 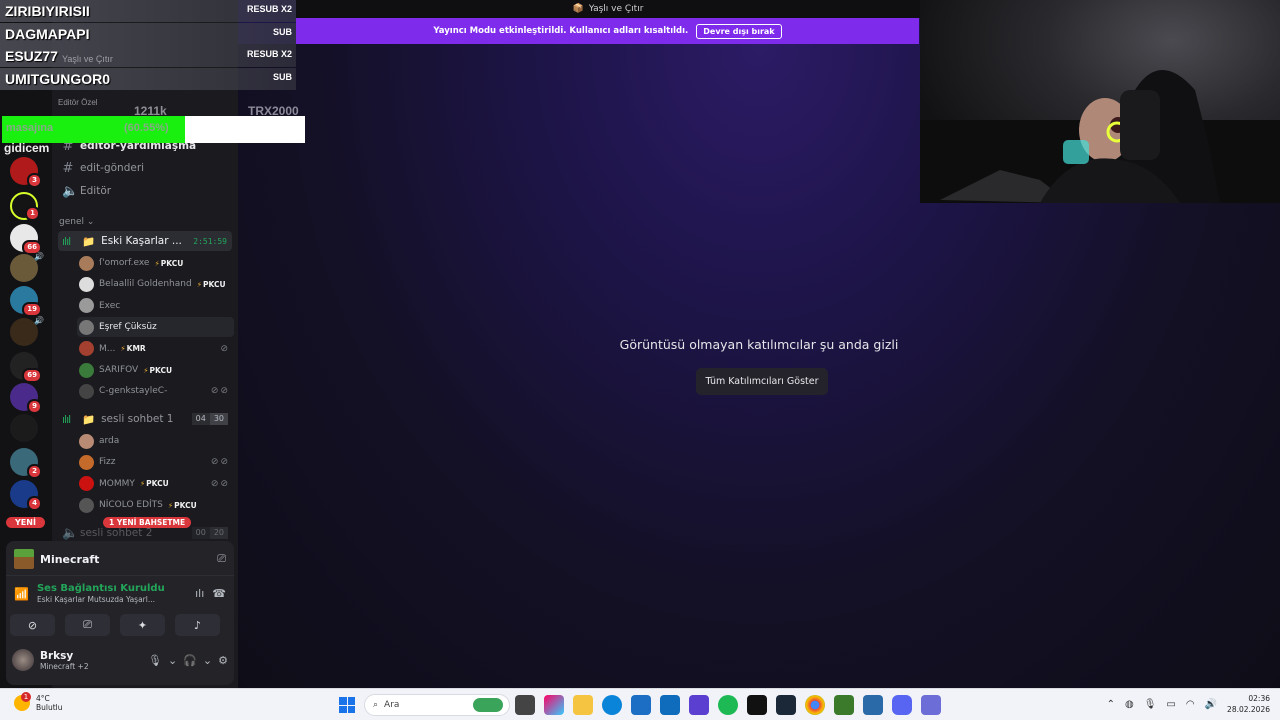 What do you see at coordinates (142, 625) in the screenshot?
I see `activities-icon: ✦` at bounding box center [142, 625].